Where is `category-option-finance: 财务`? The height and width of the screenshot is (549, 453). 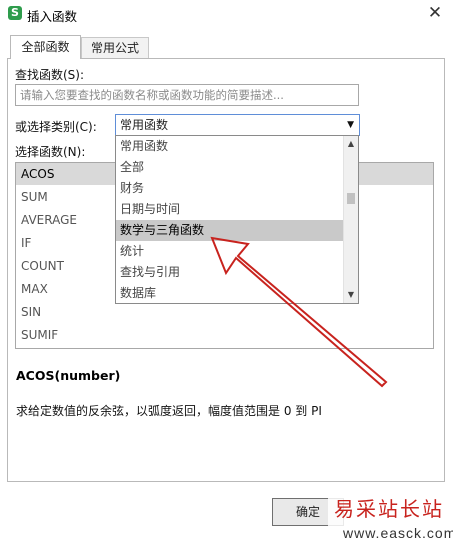
category-option-finance: 财务 is located at coordinates (230, 188).